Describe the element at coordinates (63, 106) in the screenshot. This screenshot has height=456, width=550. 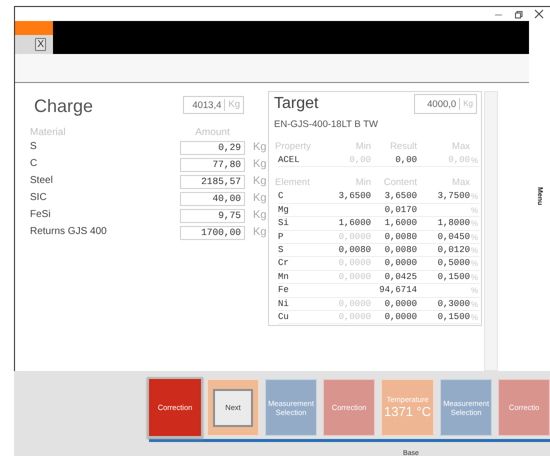
I see `panel-title: Charge` at that location.